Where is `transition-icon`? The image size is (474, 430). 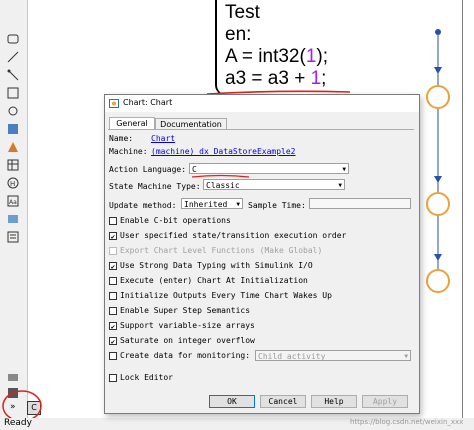 transition-icon is located at coordinates (13, 55).